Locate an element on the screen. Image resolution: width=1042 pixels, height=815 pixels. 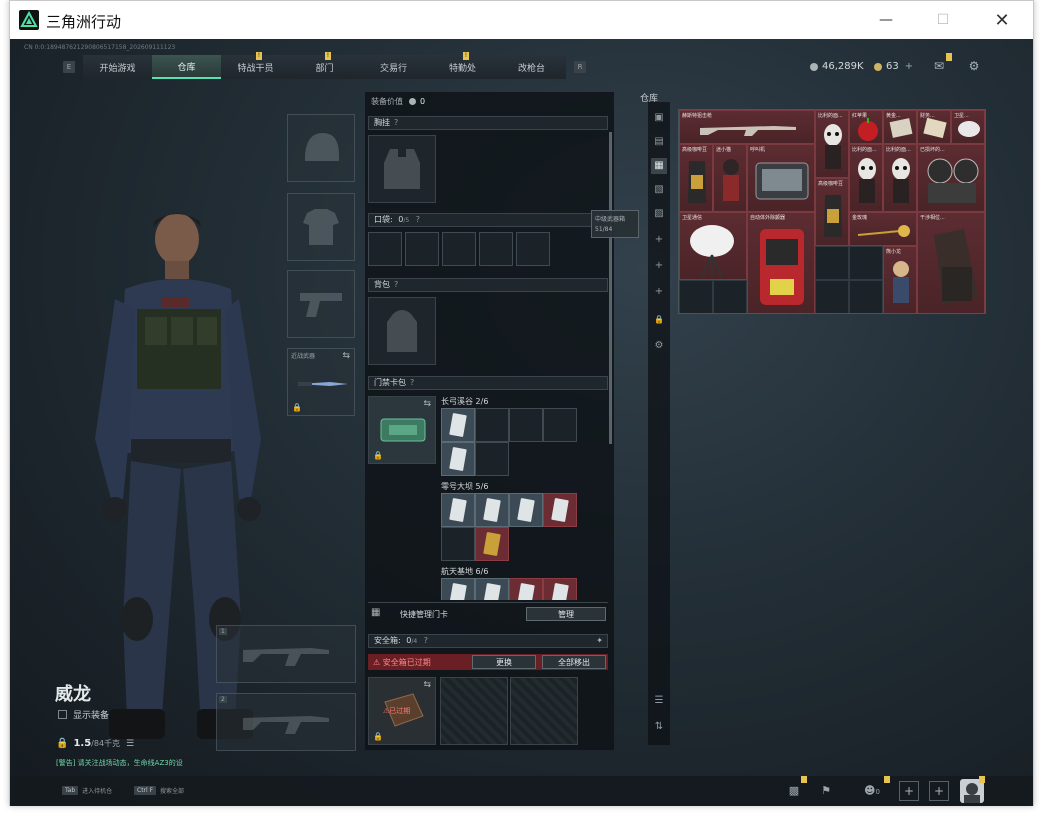
pistol-slot is located at coordinates (321, 304).